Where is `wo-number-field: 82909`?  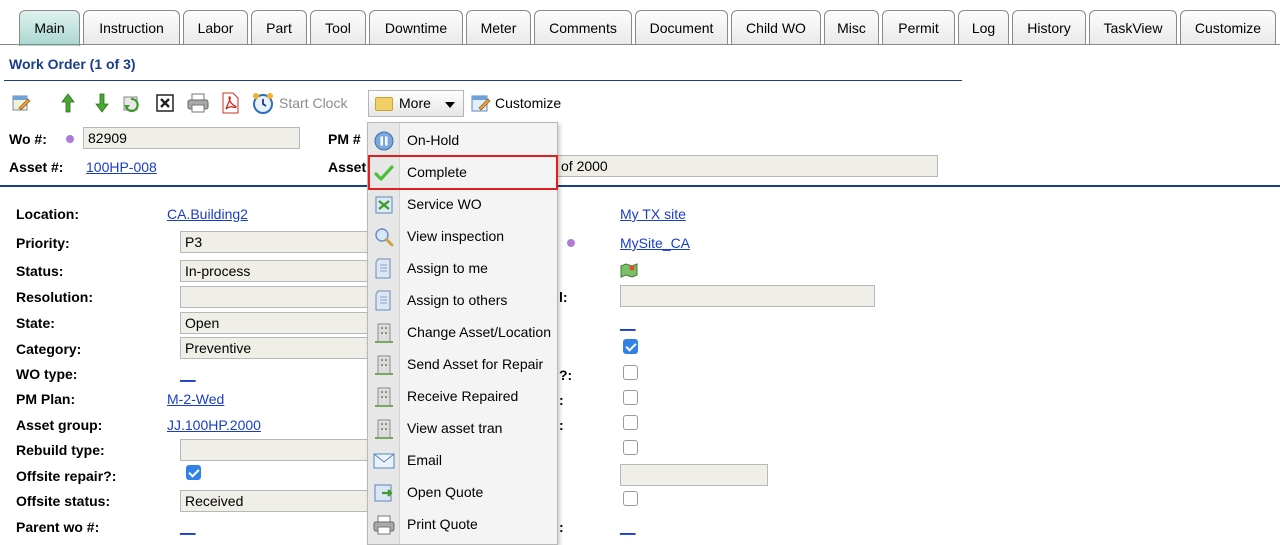
wo-number-field: 82909 is located at coordinates (191, 138).